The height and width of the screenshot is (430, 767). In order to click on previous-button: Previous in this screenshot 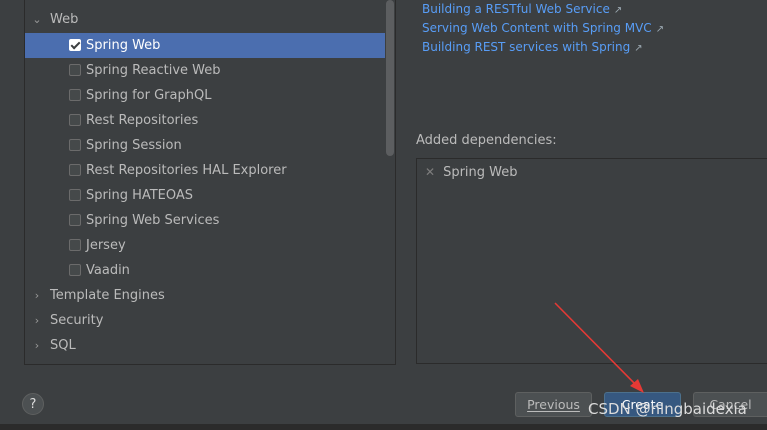, I will do `click(553, 404)`.